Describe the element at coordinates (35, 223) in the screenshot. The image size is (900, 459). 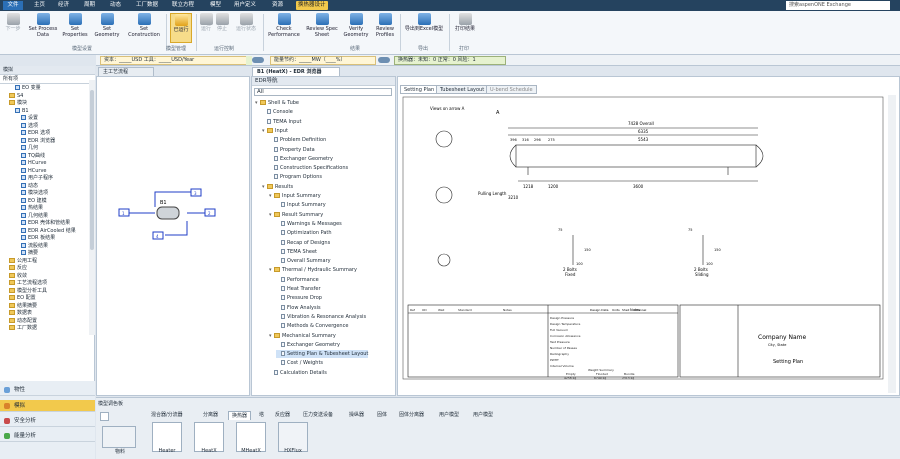
I see `navigator-tree-item: EDR 壳体和管结果` at that location.